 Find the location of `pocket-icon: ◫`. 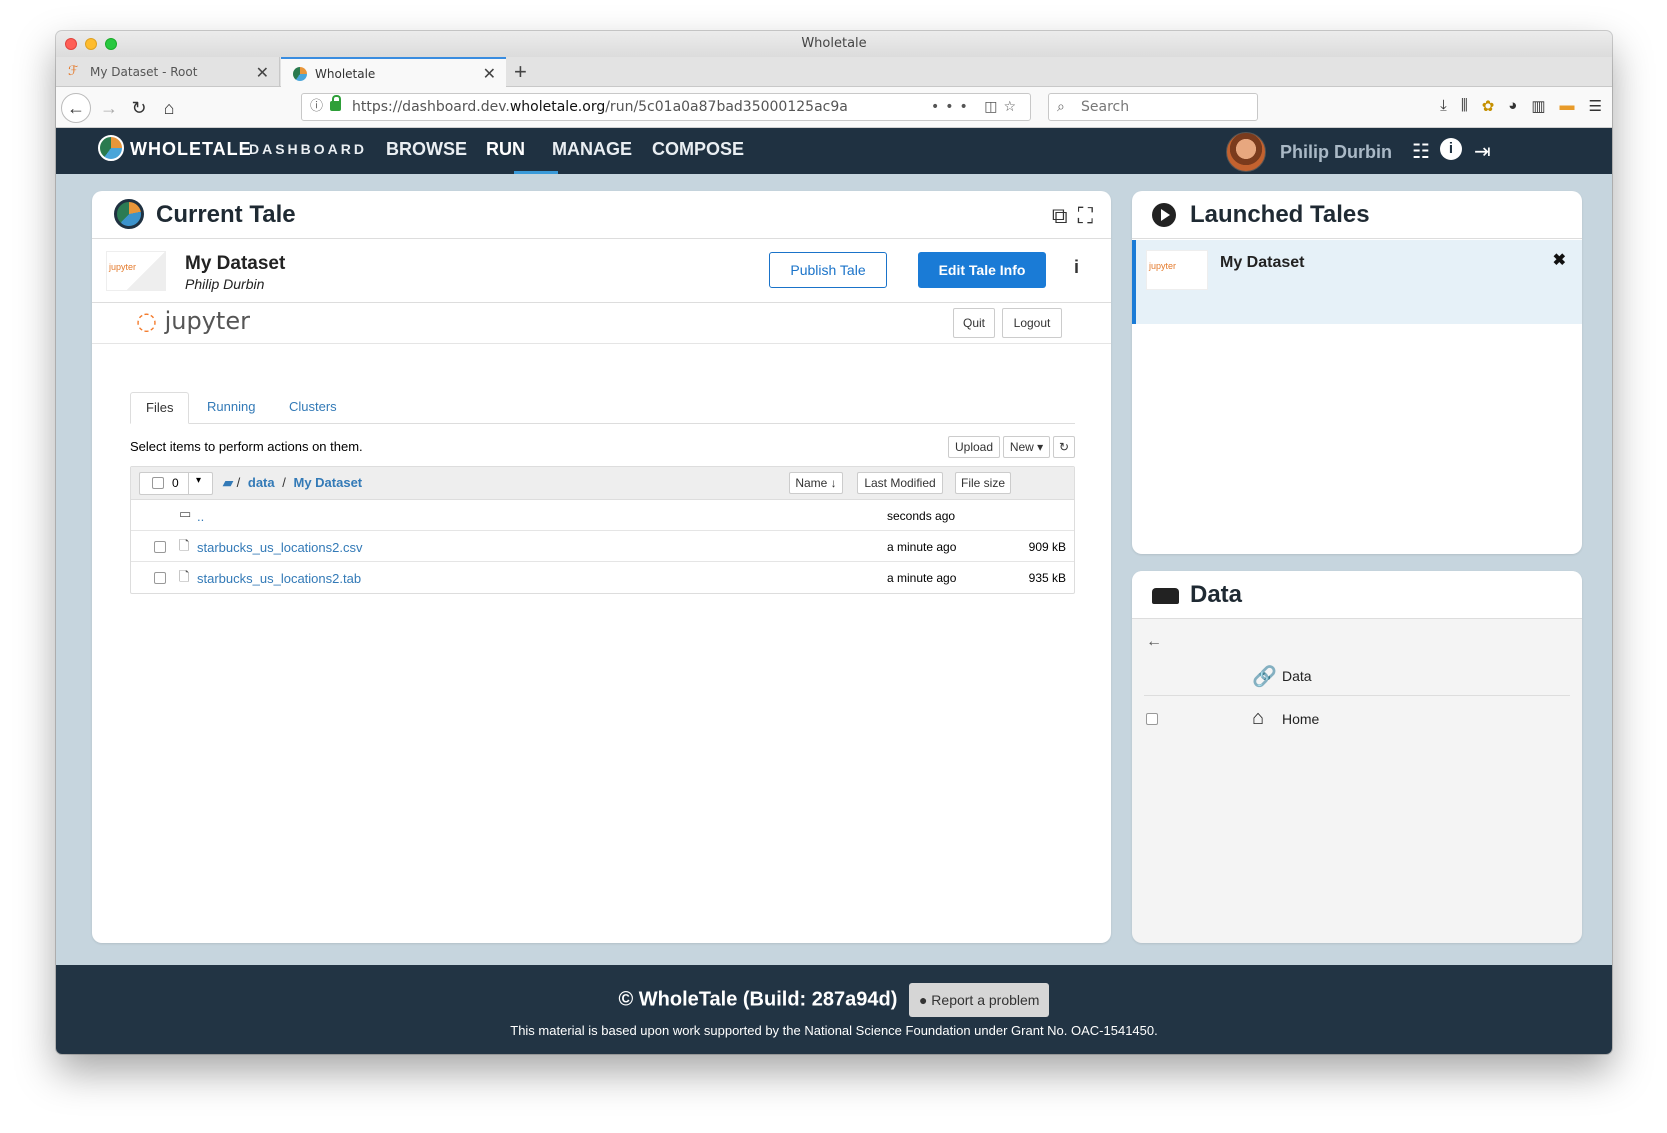

pocket-icon: ◫ is located at coordinates (993, 107).